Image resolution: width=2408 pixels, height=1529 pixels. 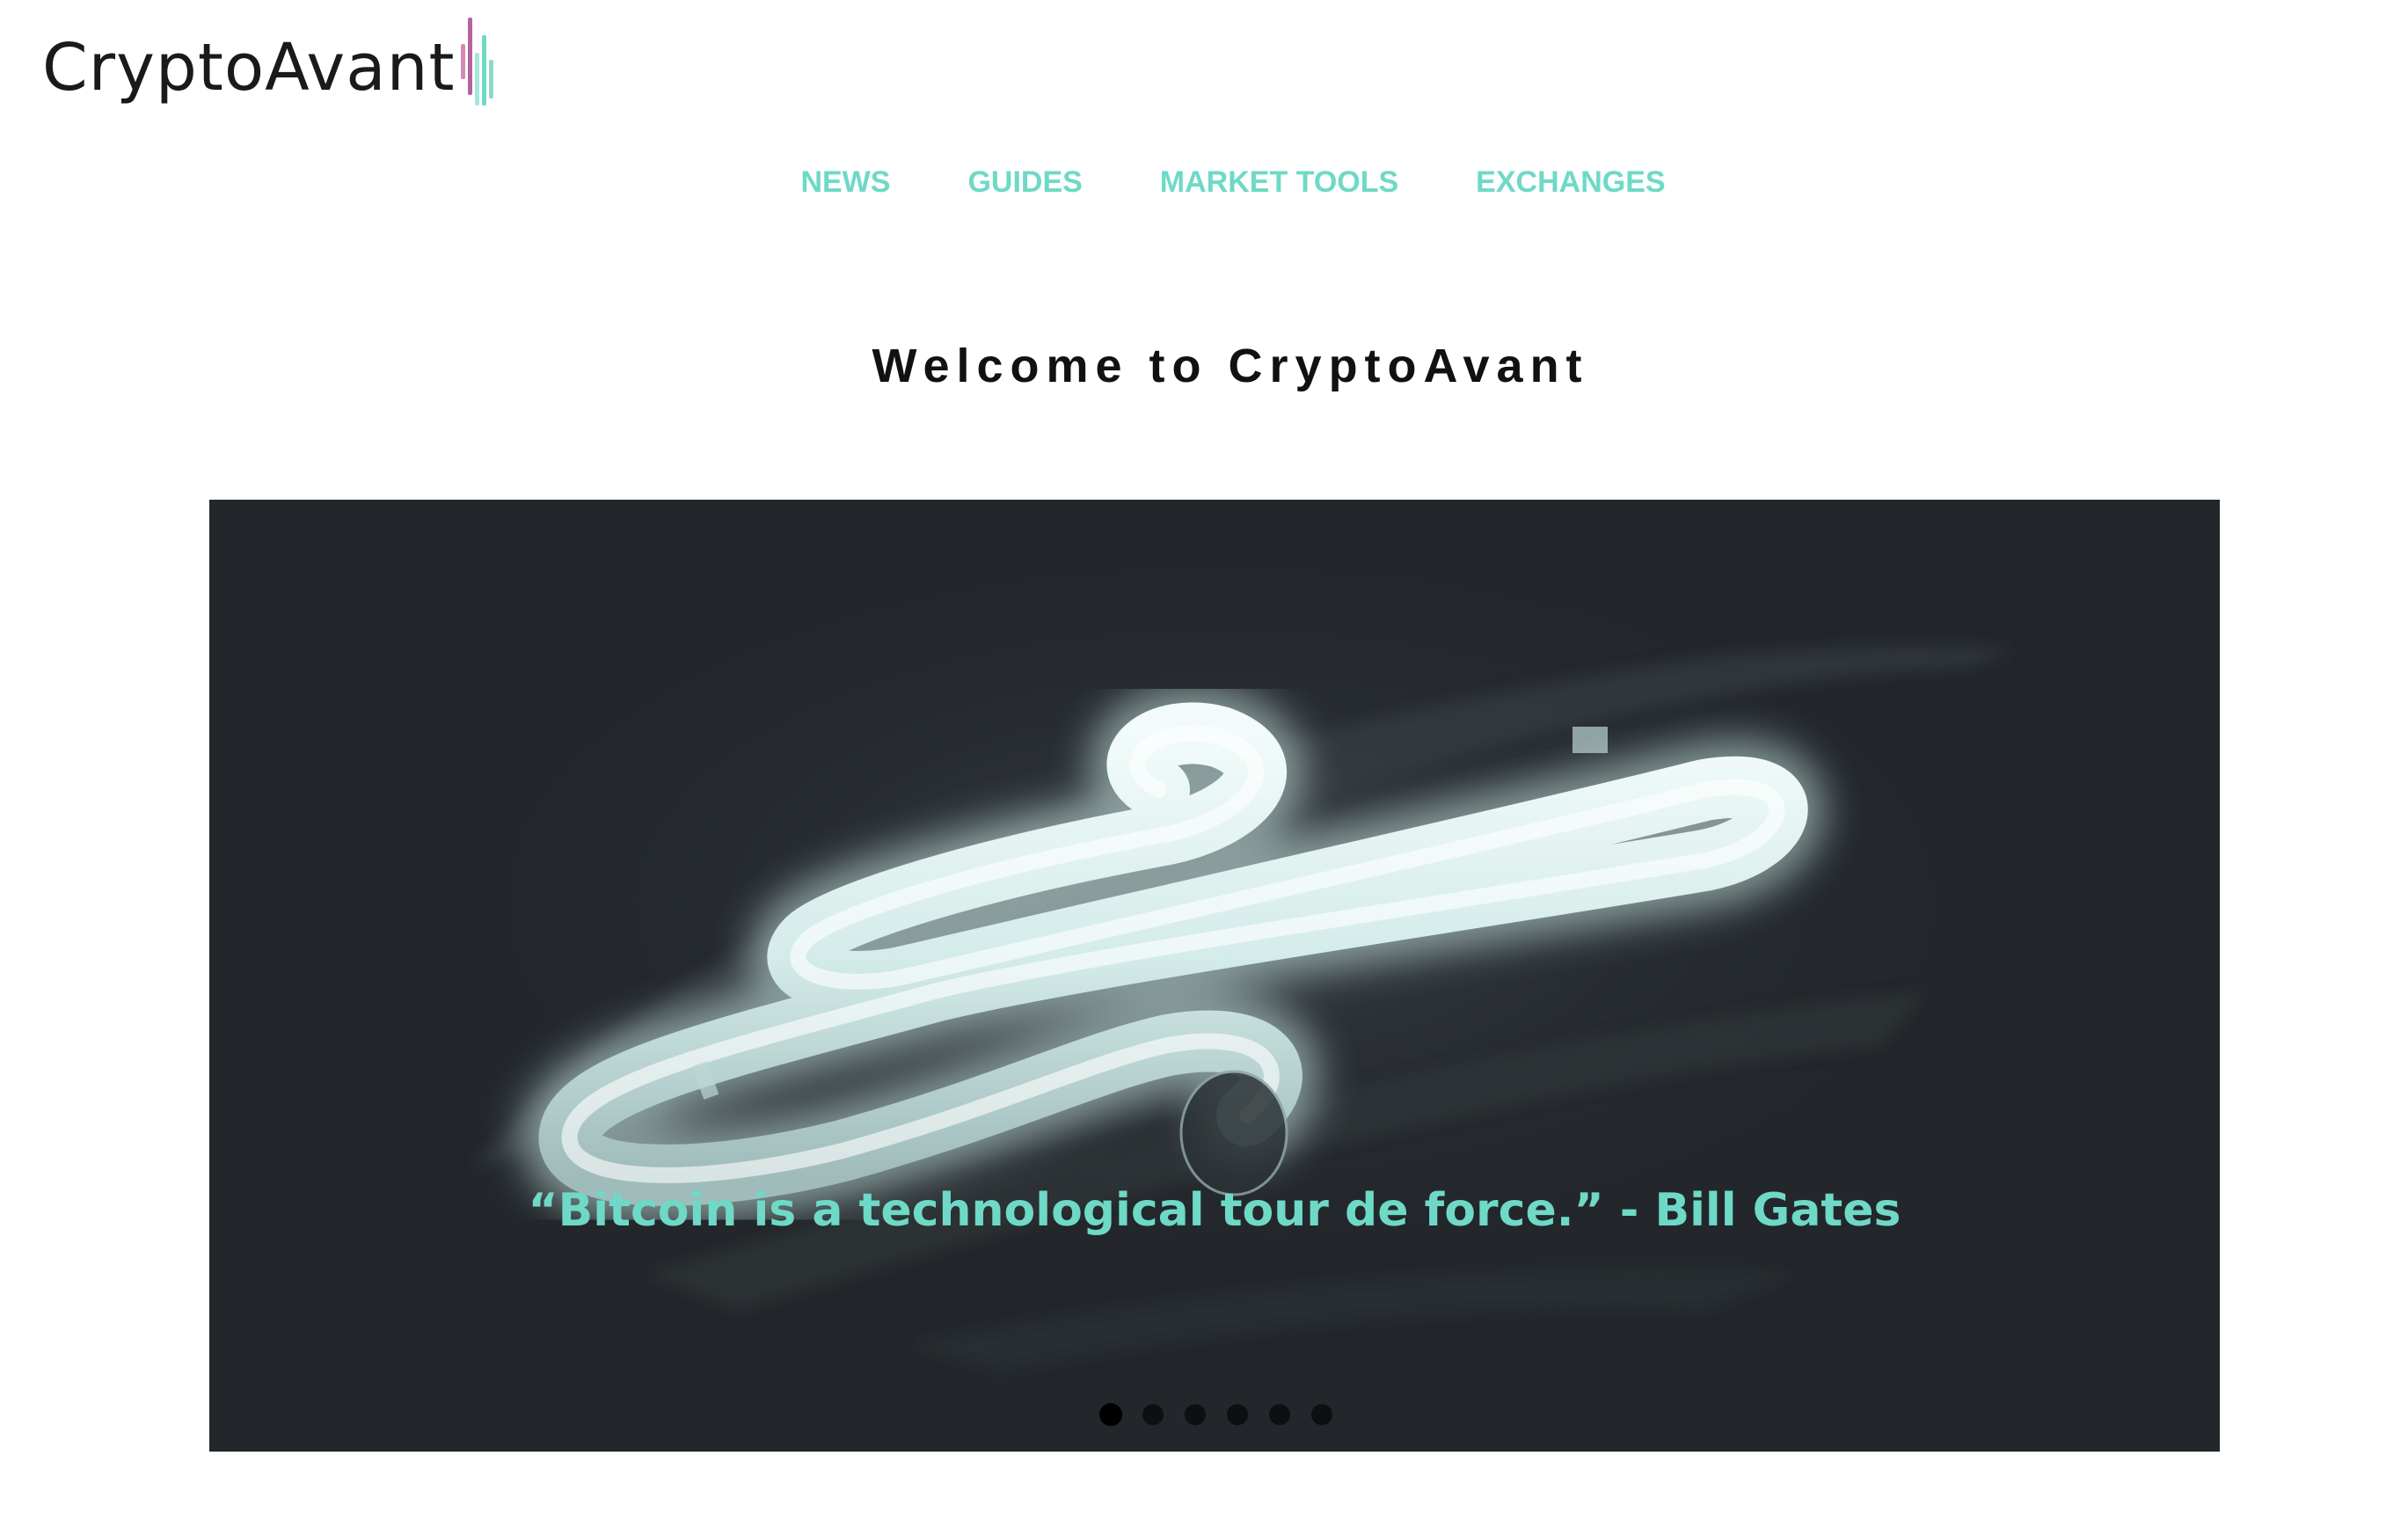 I want to click on nav-item-market-tools: MARKET TOOLS, so click(x=1279, y=183).